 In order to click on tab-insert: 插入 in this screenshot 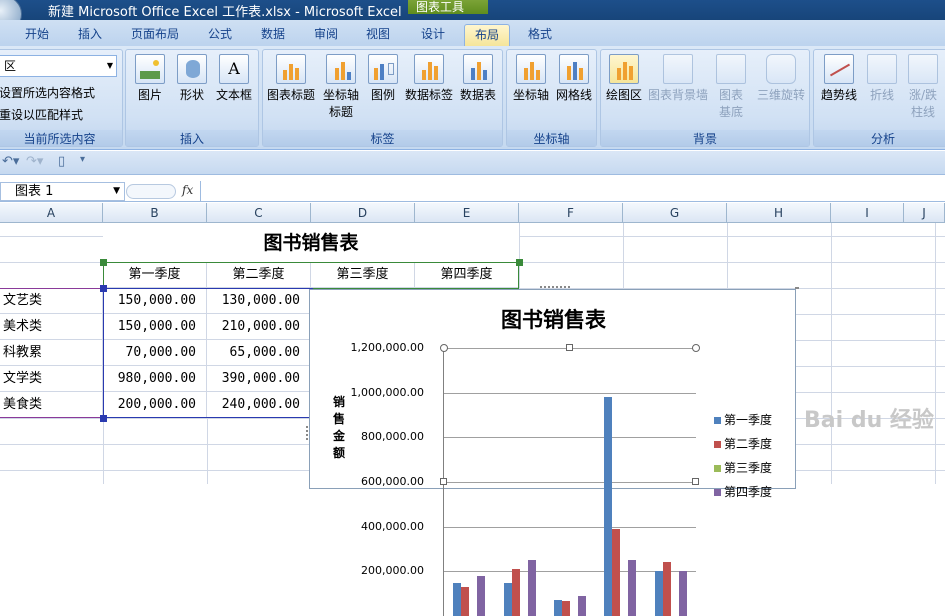, I will do `click(90, 35)`.